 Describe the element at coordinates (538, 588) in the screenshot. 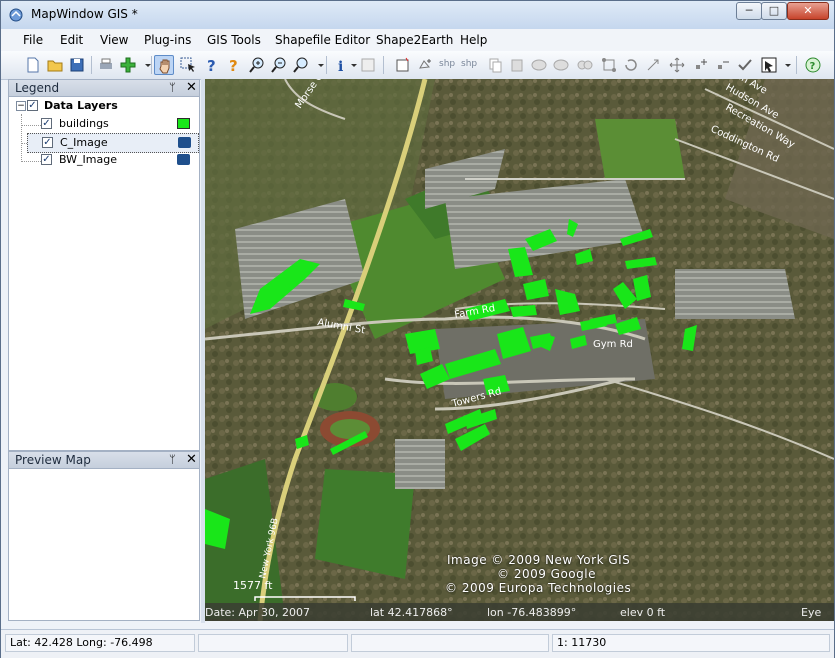

I see `attribution-line: © 2009 Europa Technologies` at that location.